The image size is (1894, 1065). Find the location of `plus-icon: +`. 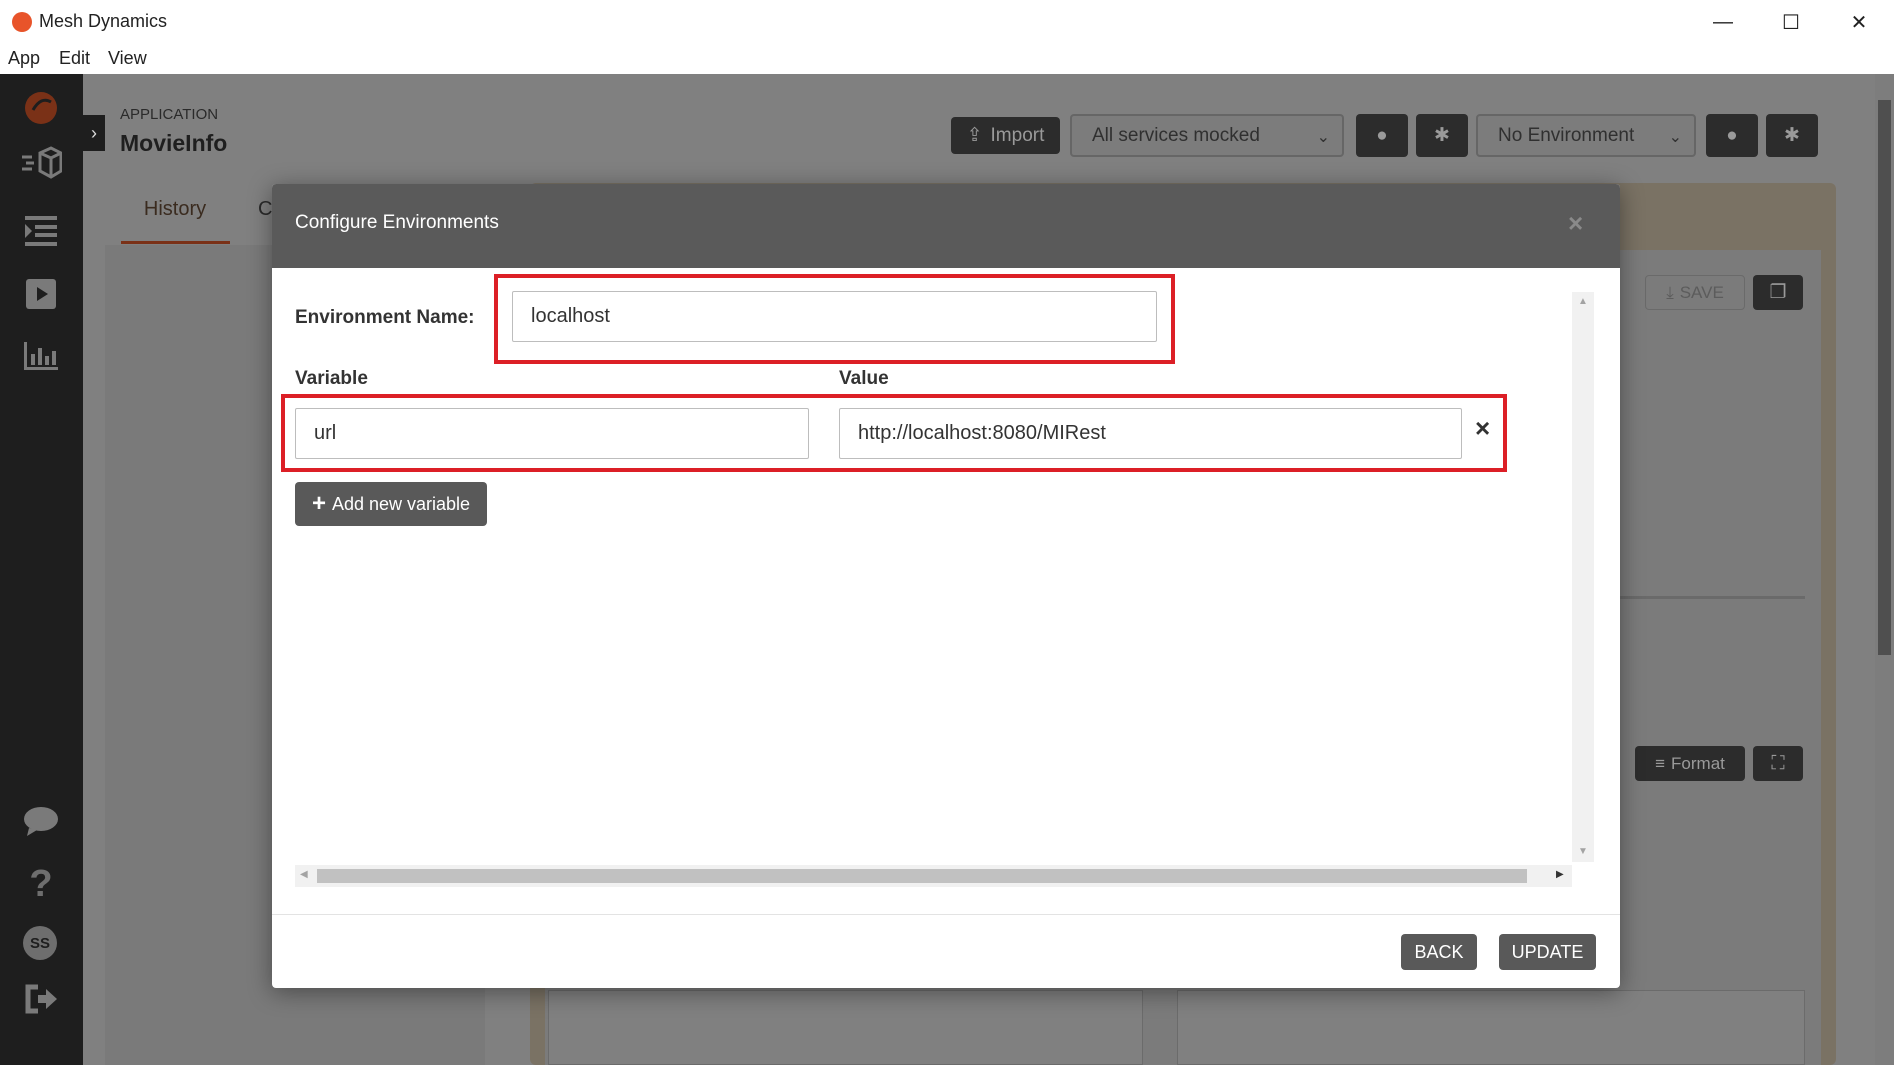

plus-icon: + is located at coordinates (318, 503).